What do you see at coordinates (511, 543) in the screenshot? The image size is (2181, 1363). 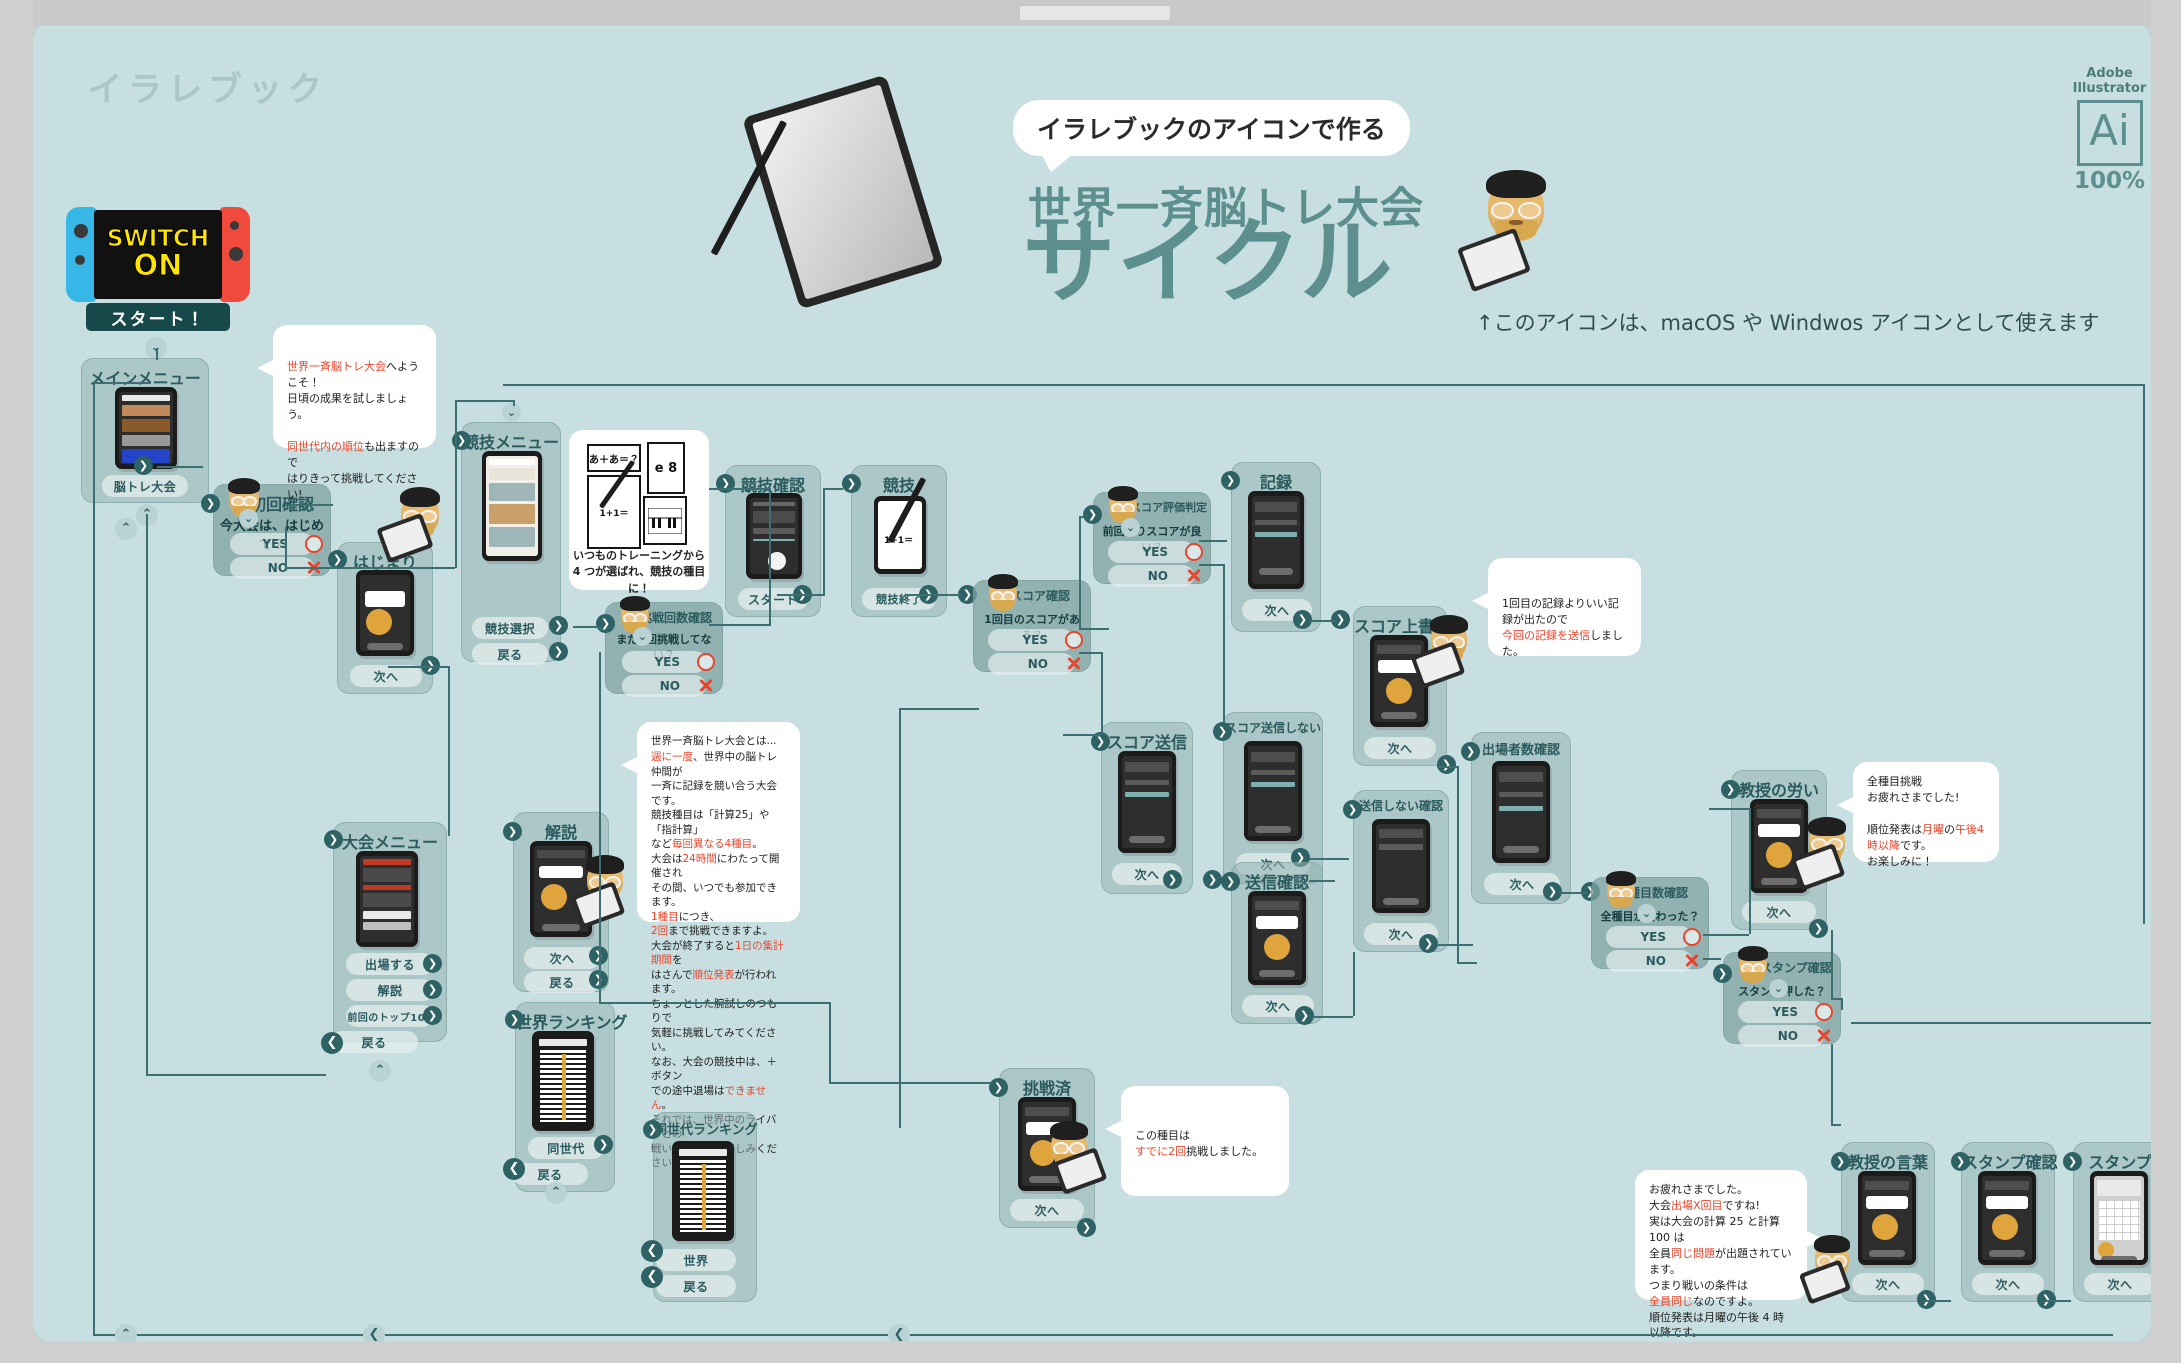 I see `node-kyougi-menu: 競技メニュー 競技選択 戻る` at bounding box center [511, 543].